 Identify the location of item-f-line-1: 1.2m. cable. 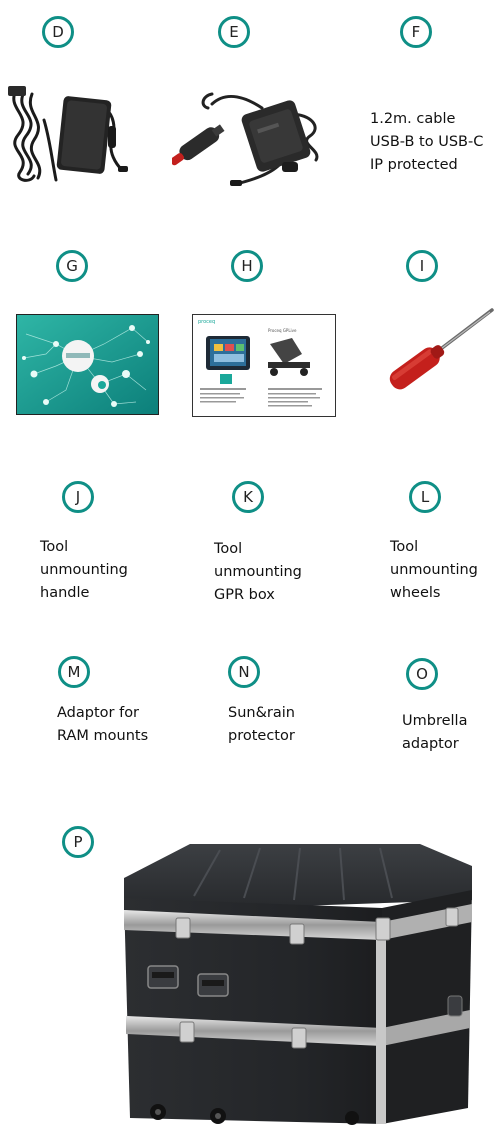
(413, 119).